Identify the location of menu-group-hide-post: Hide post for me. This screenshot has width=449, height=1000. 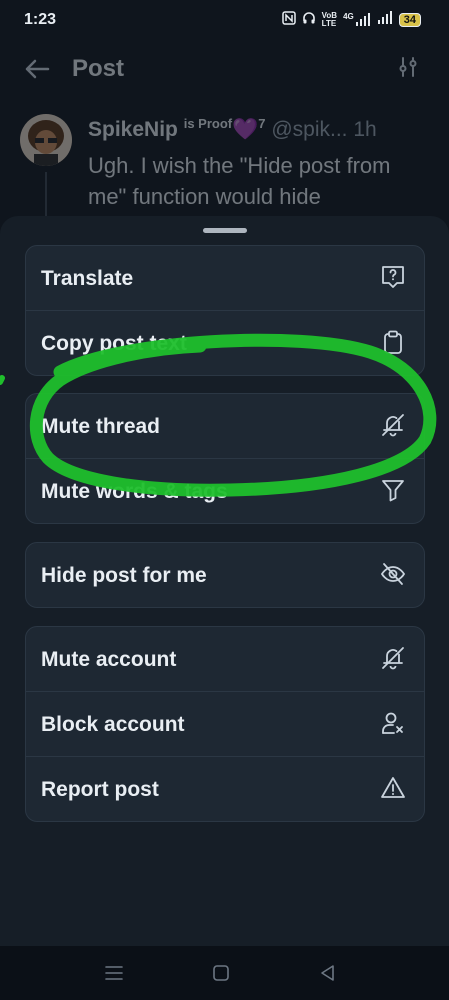
(225, 575).